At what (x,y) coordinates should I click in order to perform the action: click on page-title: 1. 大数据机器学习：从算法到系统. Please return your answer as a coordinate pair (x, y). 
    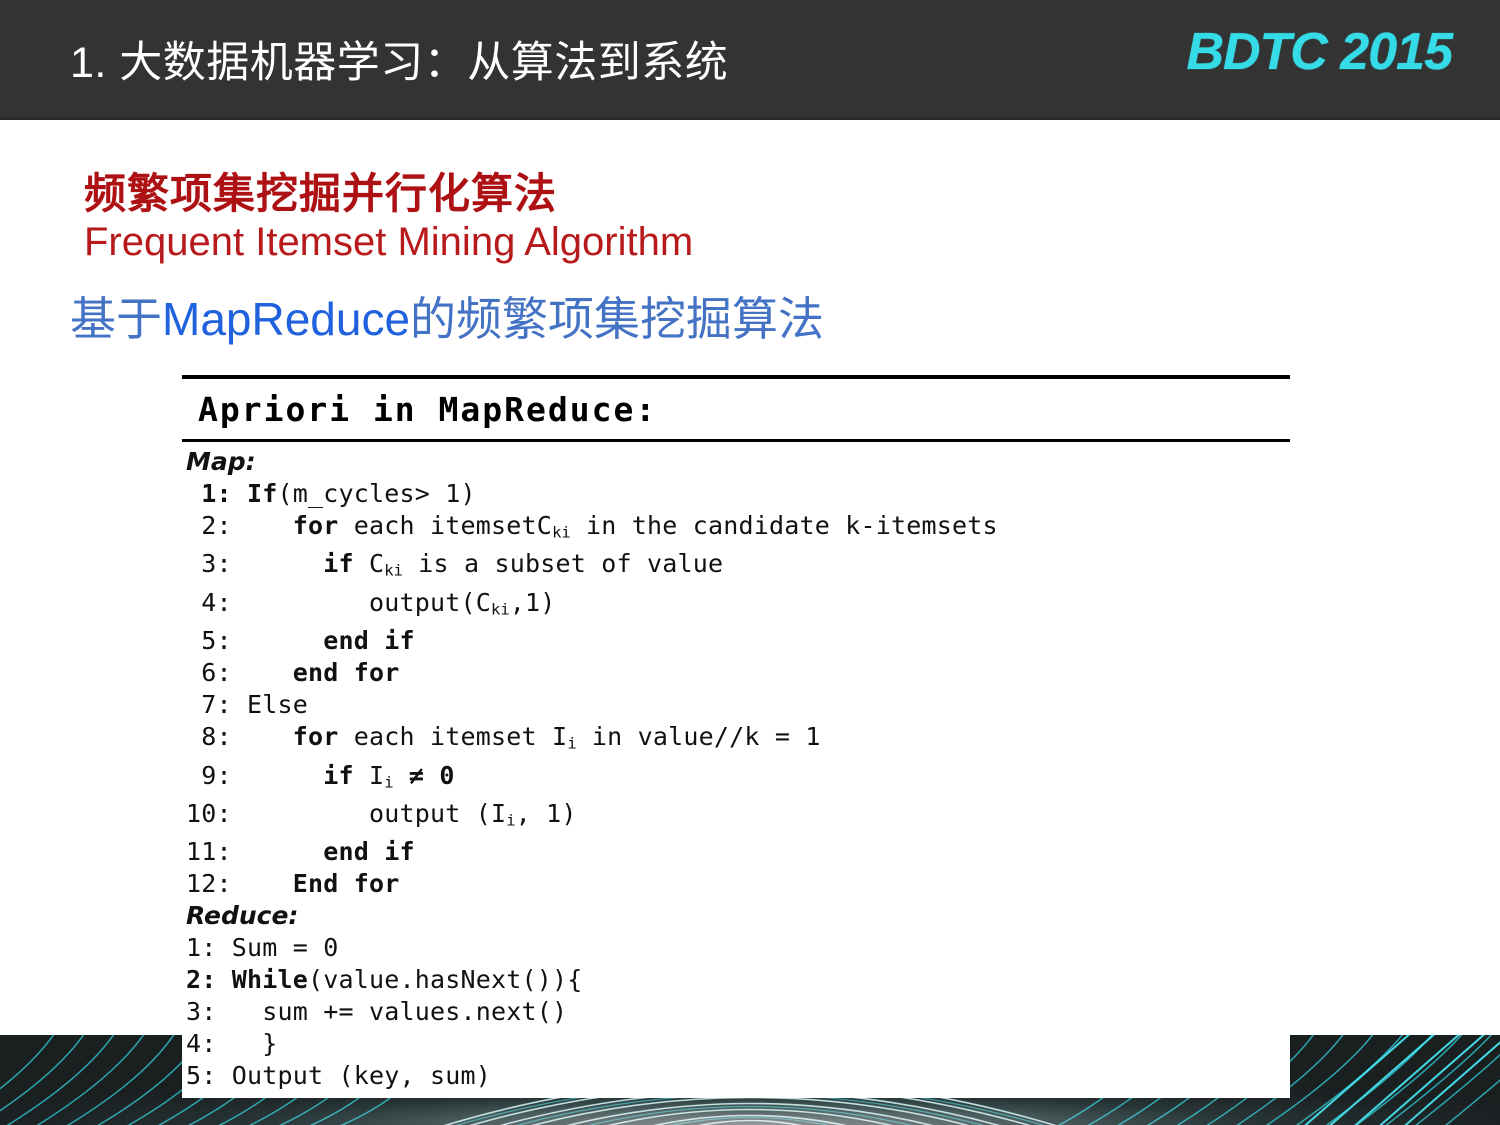
    Looking at the image, I should click on (399, 63).